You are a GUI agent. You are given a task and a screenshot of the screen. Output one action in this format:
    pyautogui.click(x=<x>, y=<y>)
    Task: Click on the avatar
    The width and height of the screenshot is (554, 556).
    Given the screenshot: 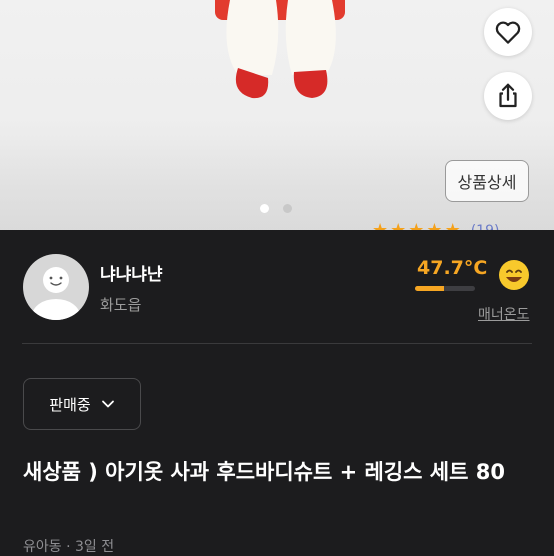 What is the action you would take?
    pyautogui.click(x=56, y=287)
    